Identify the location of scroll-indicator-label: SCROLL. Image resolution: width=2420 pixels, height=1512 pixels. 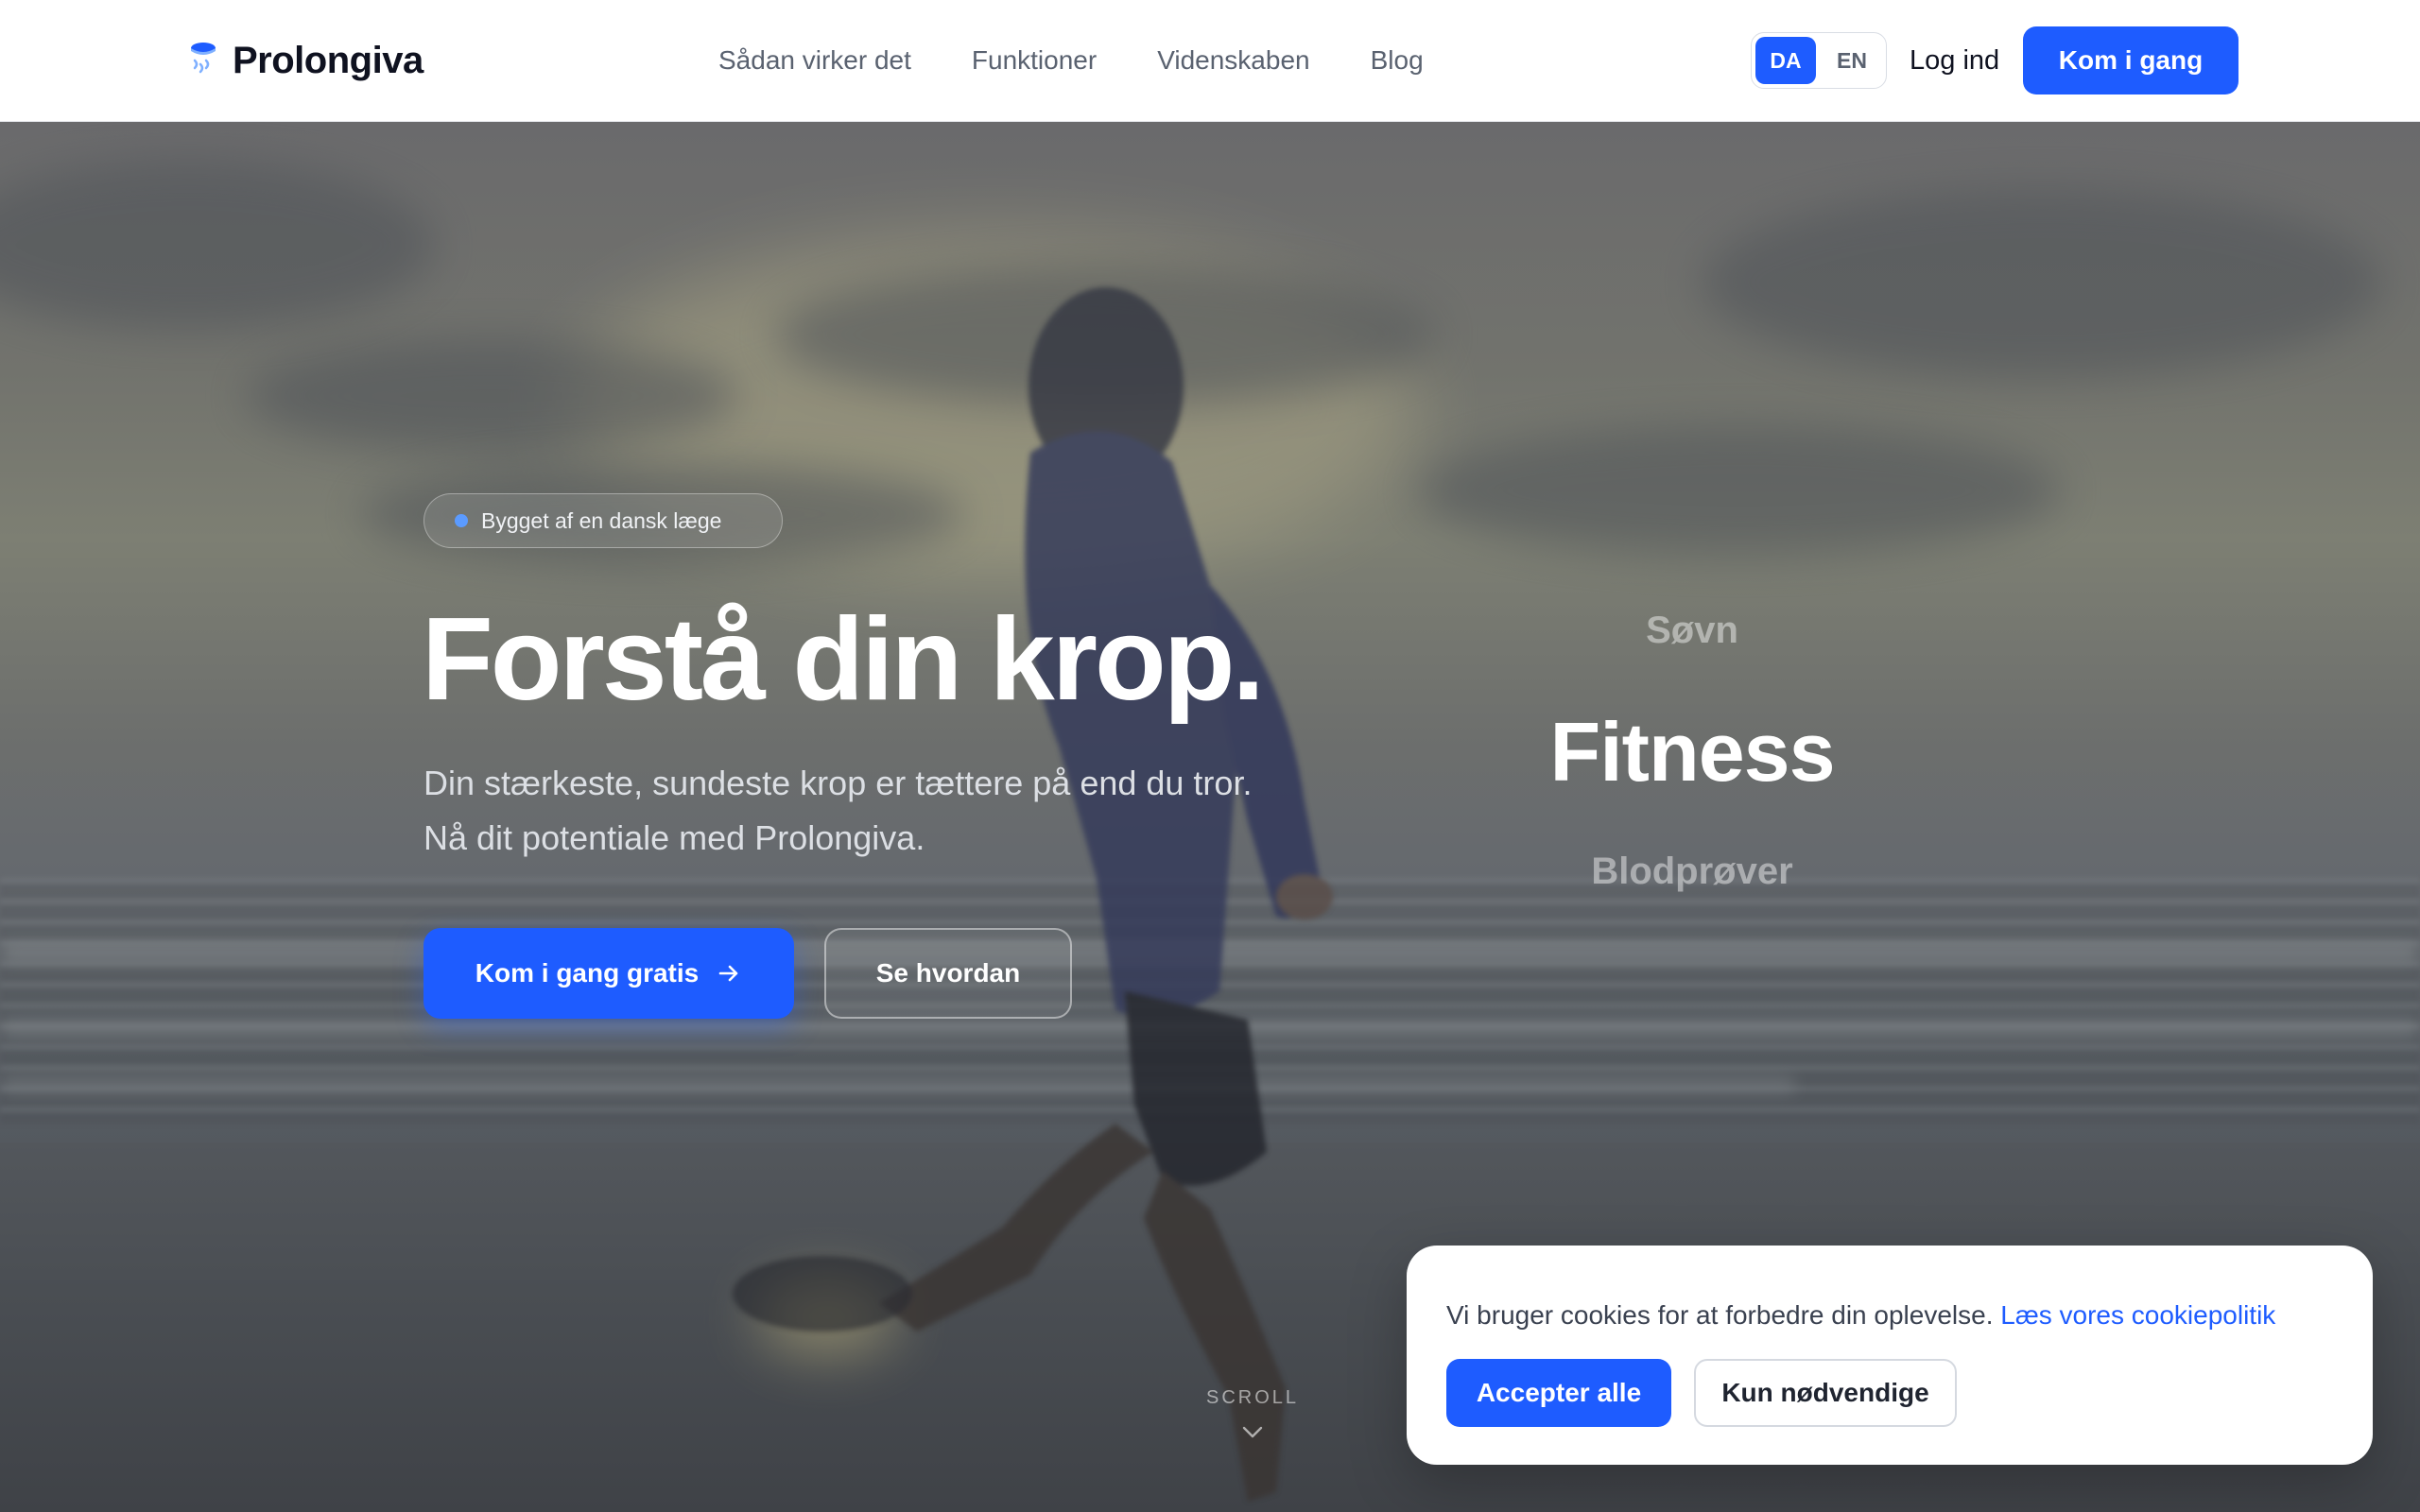
(1251, 1398).